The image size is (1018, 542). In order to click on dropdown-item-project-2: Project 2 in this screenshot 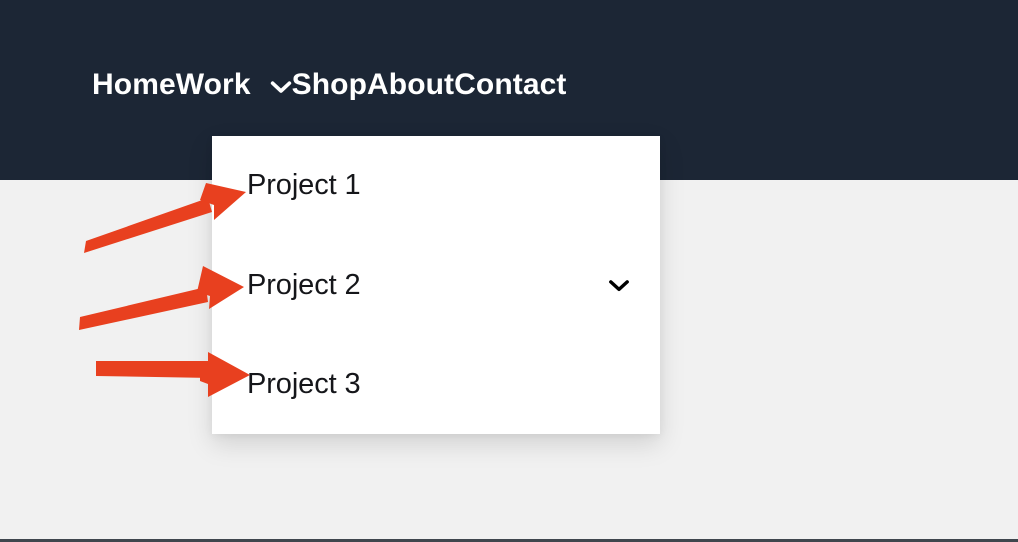, I will do `click(436, 285)`.